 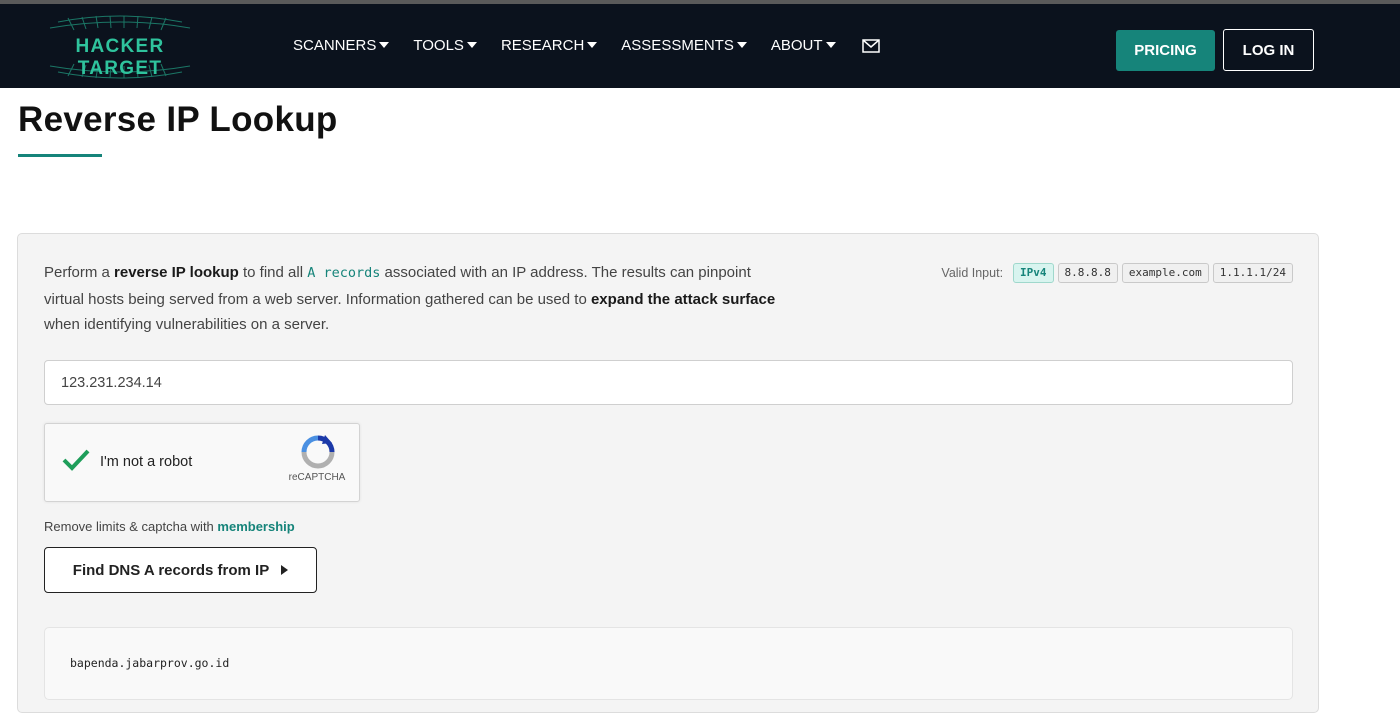 I want to click on nav-assessments: ASSESSMENTS, so click(x=684, y=45).